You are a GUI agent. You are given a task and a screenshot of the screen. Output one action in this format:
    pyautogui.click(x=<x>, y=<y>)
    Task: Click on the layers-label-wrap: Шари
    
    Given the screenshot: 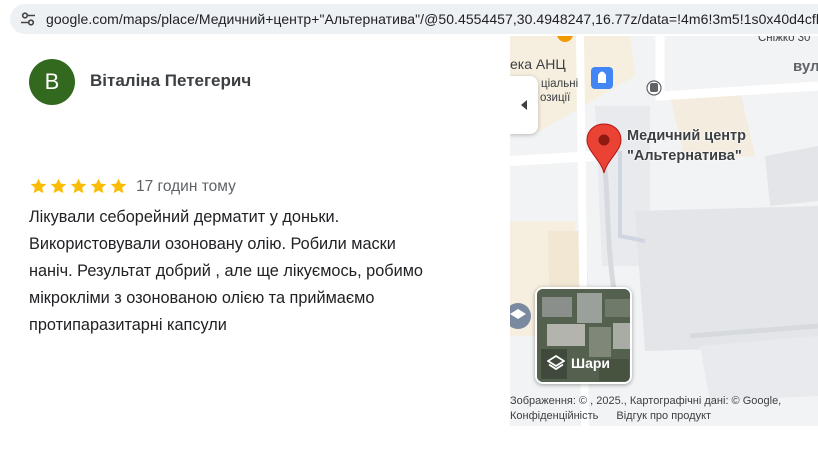 What is the action you would take?
    pyautogui.click(x=578, y=363)
    